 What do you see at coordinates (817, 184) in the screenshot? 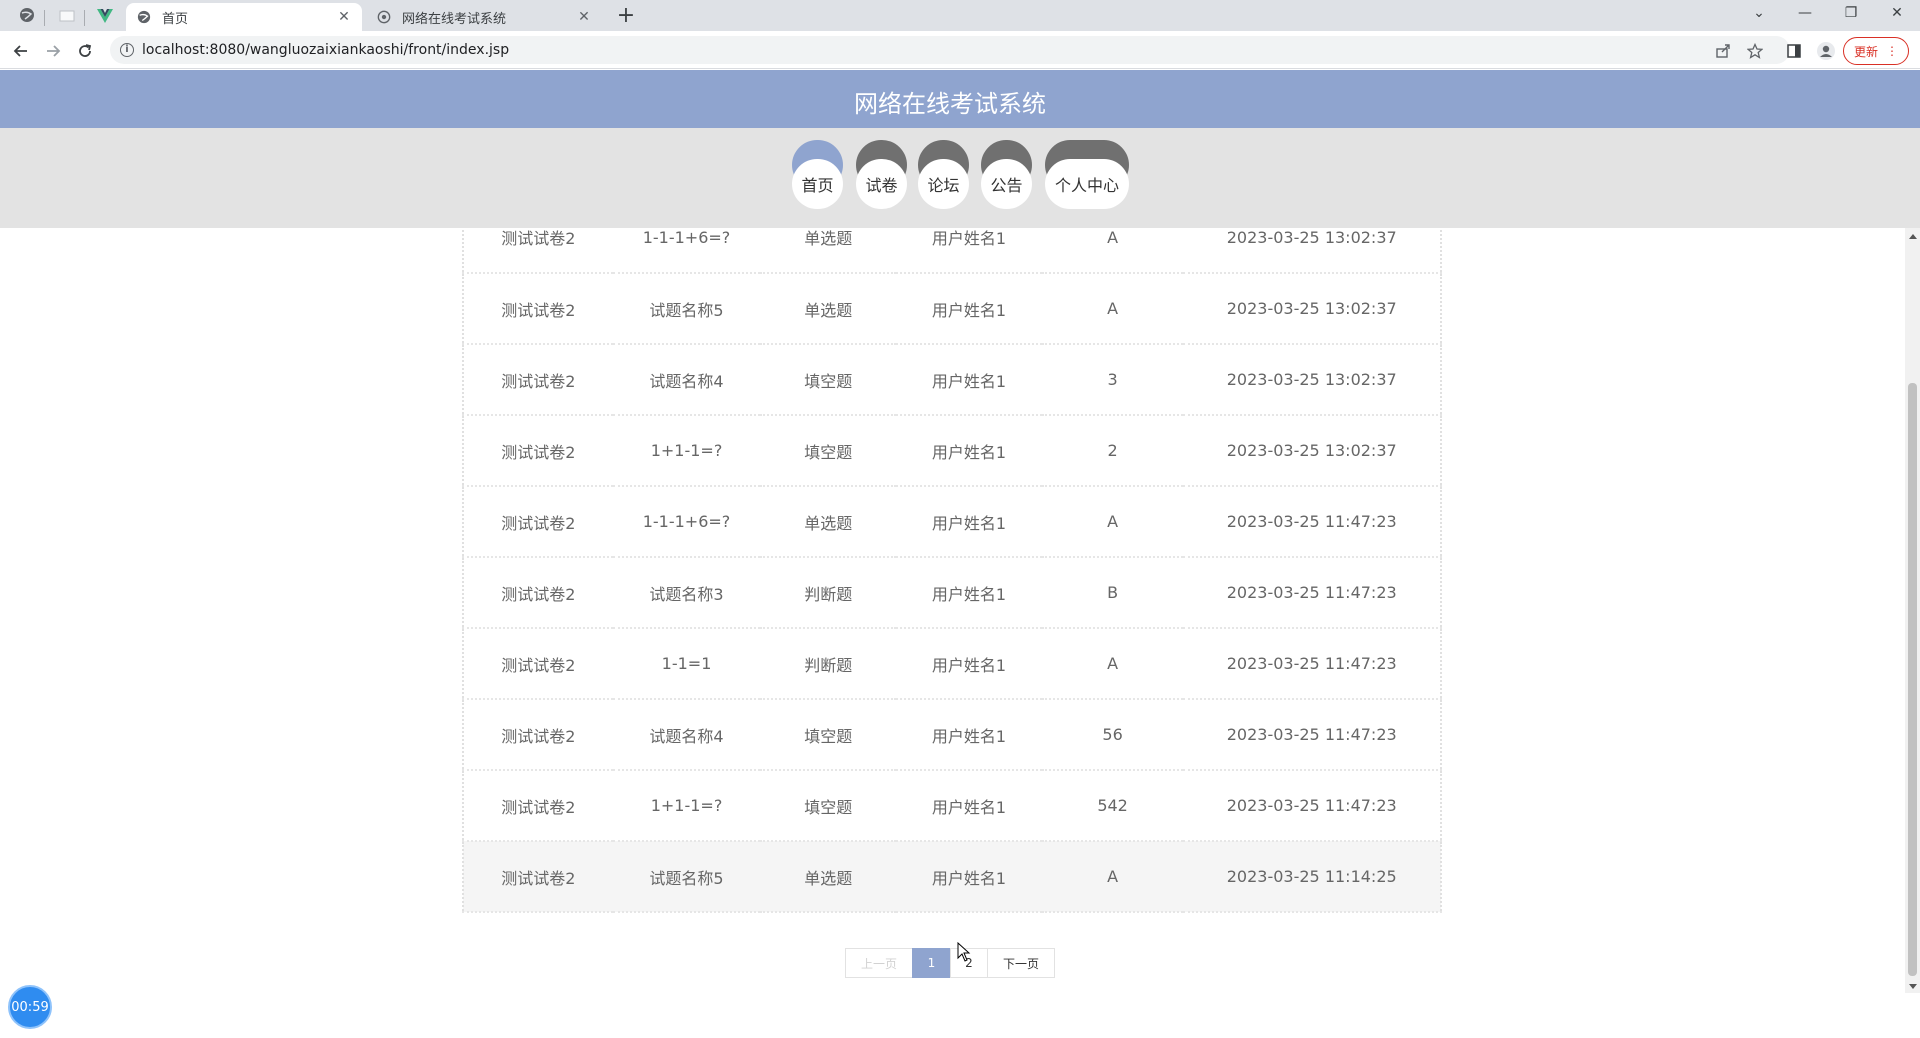
I see `nav-label: 首页` at bounding box center [817, 184].